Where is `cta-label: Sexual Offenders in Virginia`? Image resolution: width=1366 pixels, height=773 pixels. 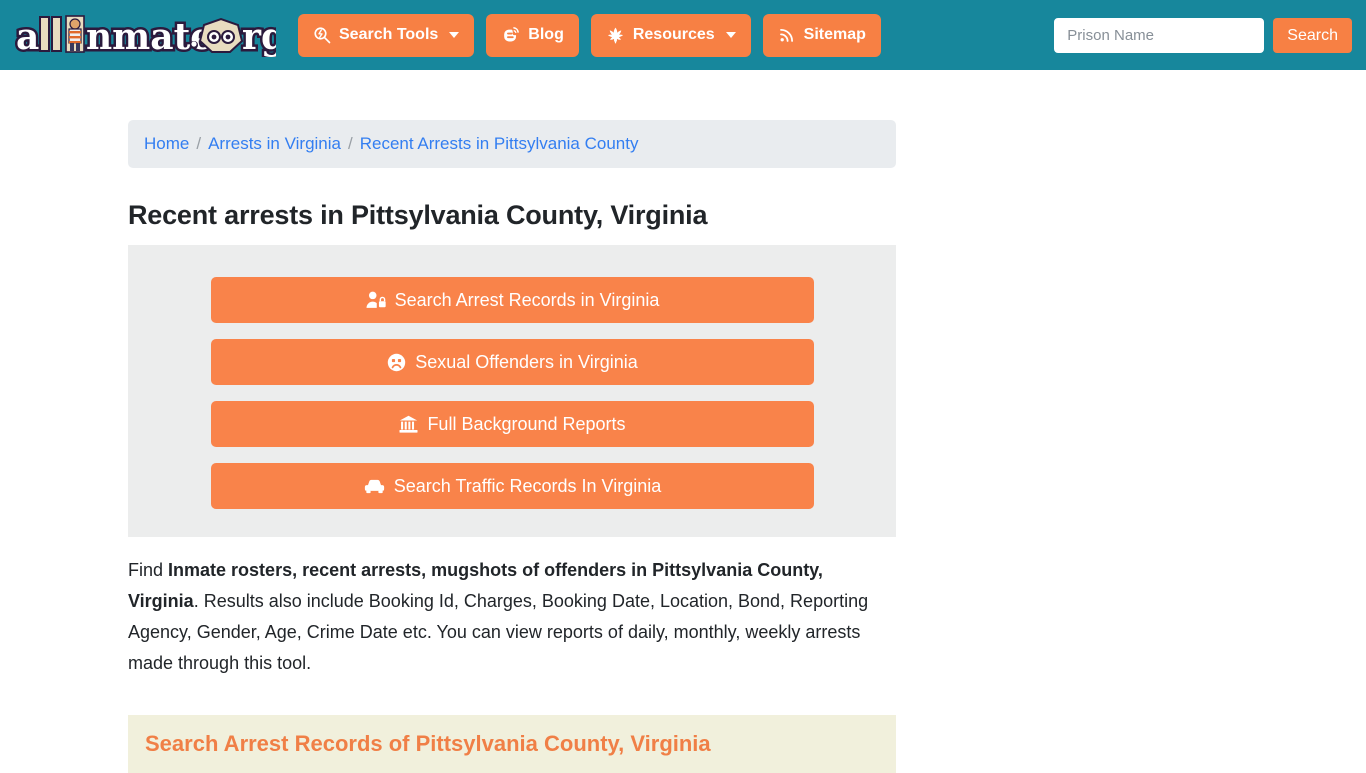
cta-label: Sexual Offenders in Virginia is located at coordinates (526, 361).